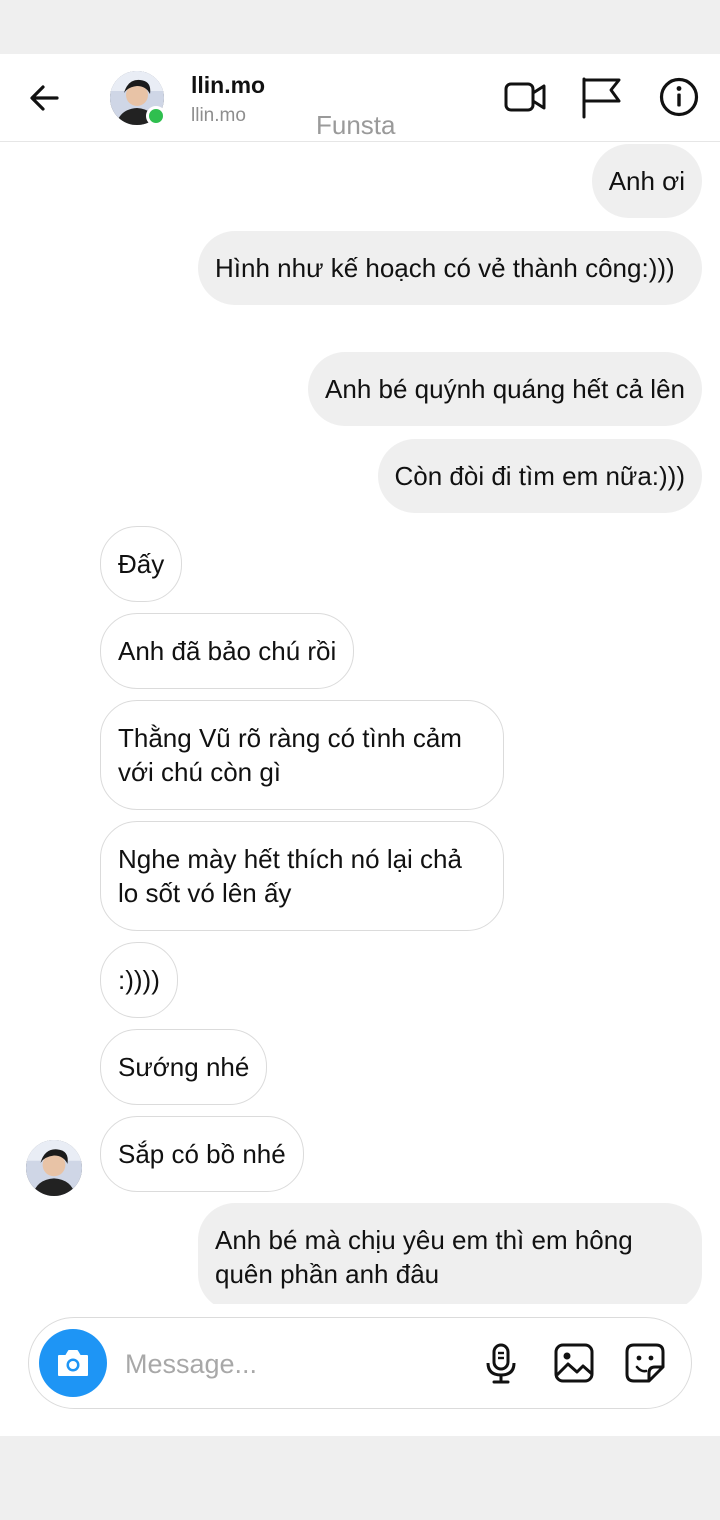 The image size is (720, 1520). I want to click on gallery-icon, so click(574, 1363).